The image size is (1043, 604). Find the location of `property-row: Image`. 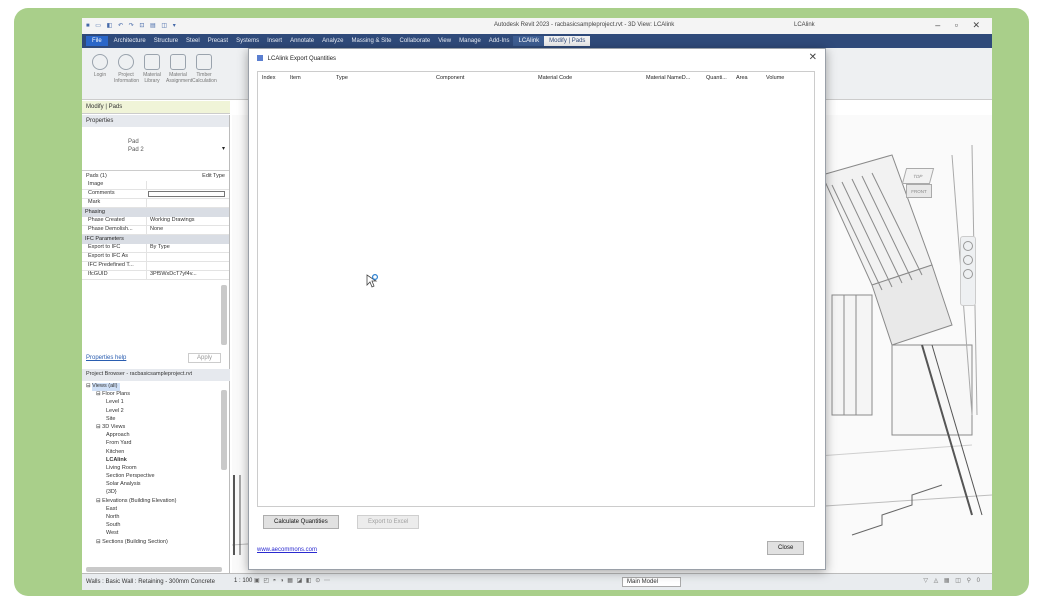

property-row: Image is located at coordinates (155, 185).